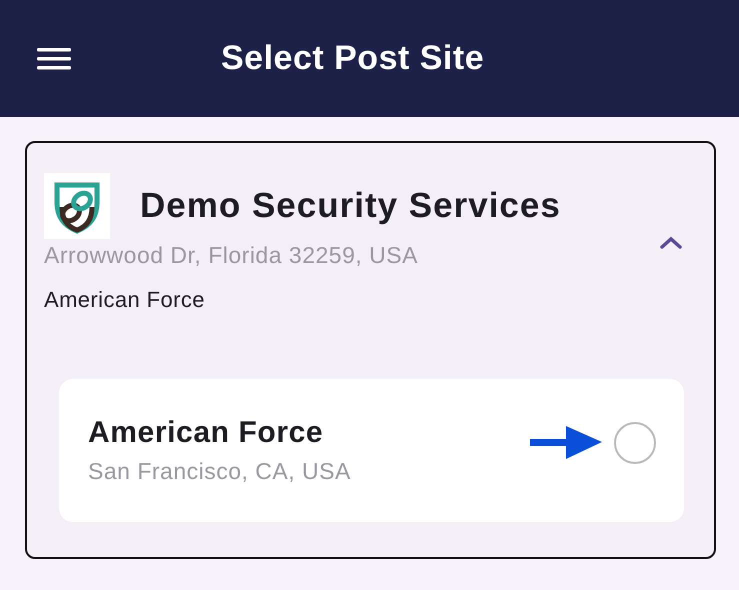 The width and height of the screenshot is (739, 590). I want to click on site-name: American Force, so click(206, 433).